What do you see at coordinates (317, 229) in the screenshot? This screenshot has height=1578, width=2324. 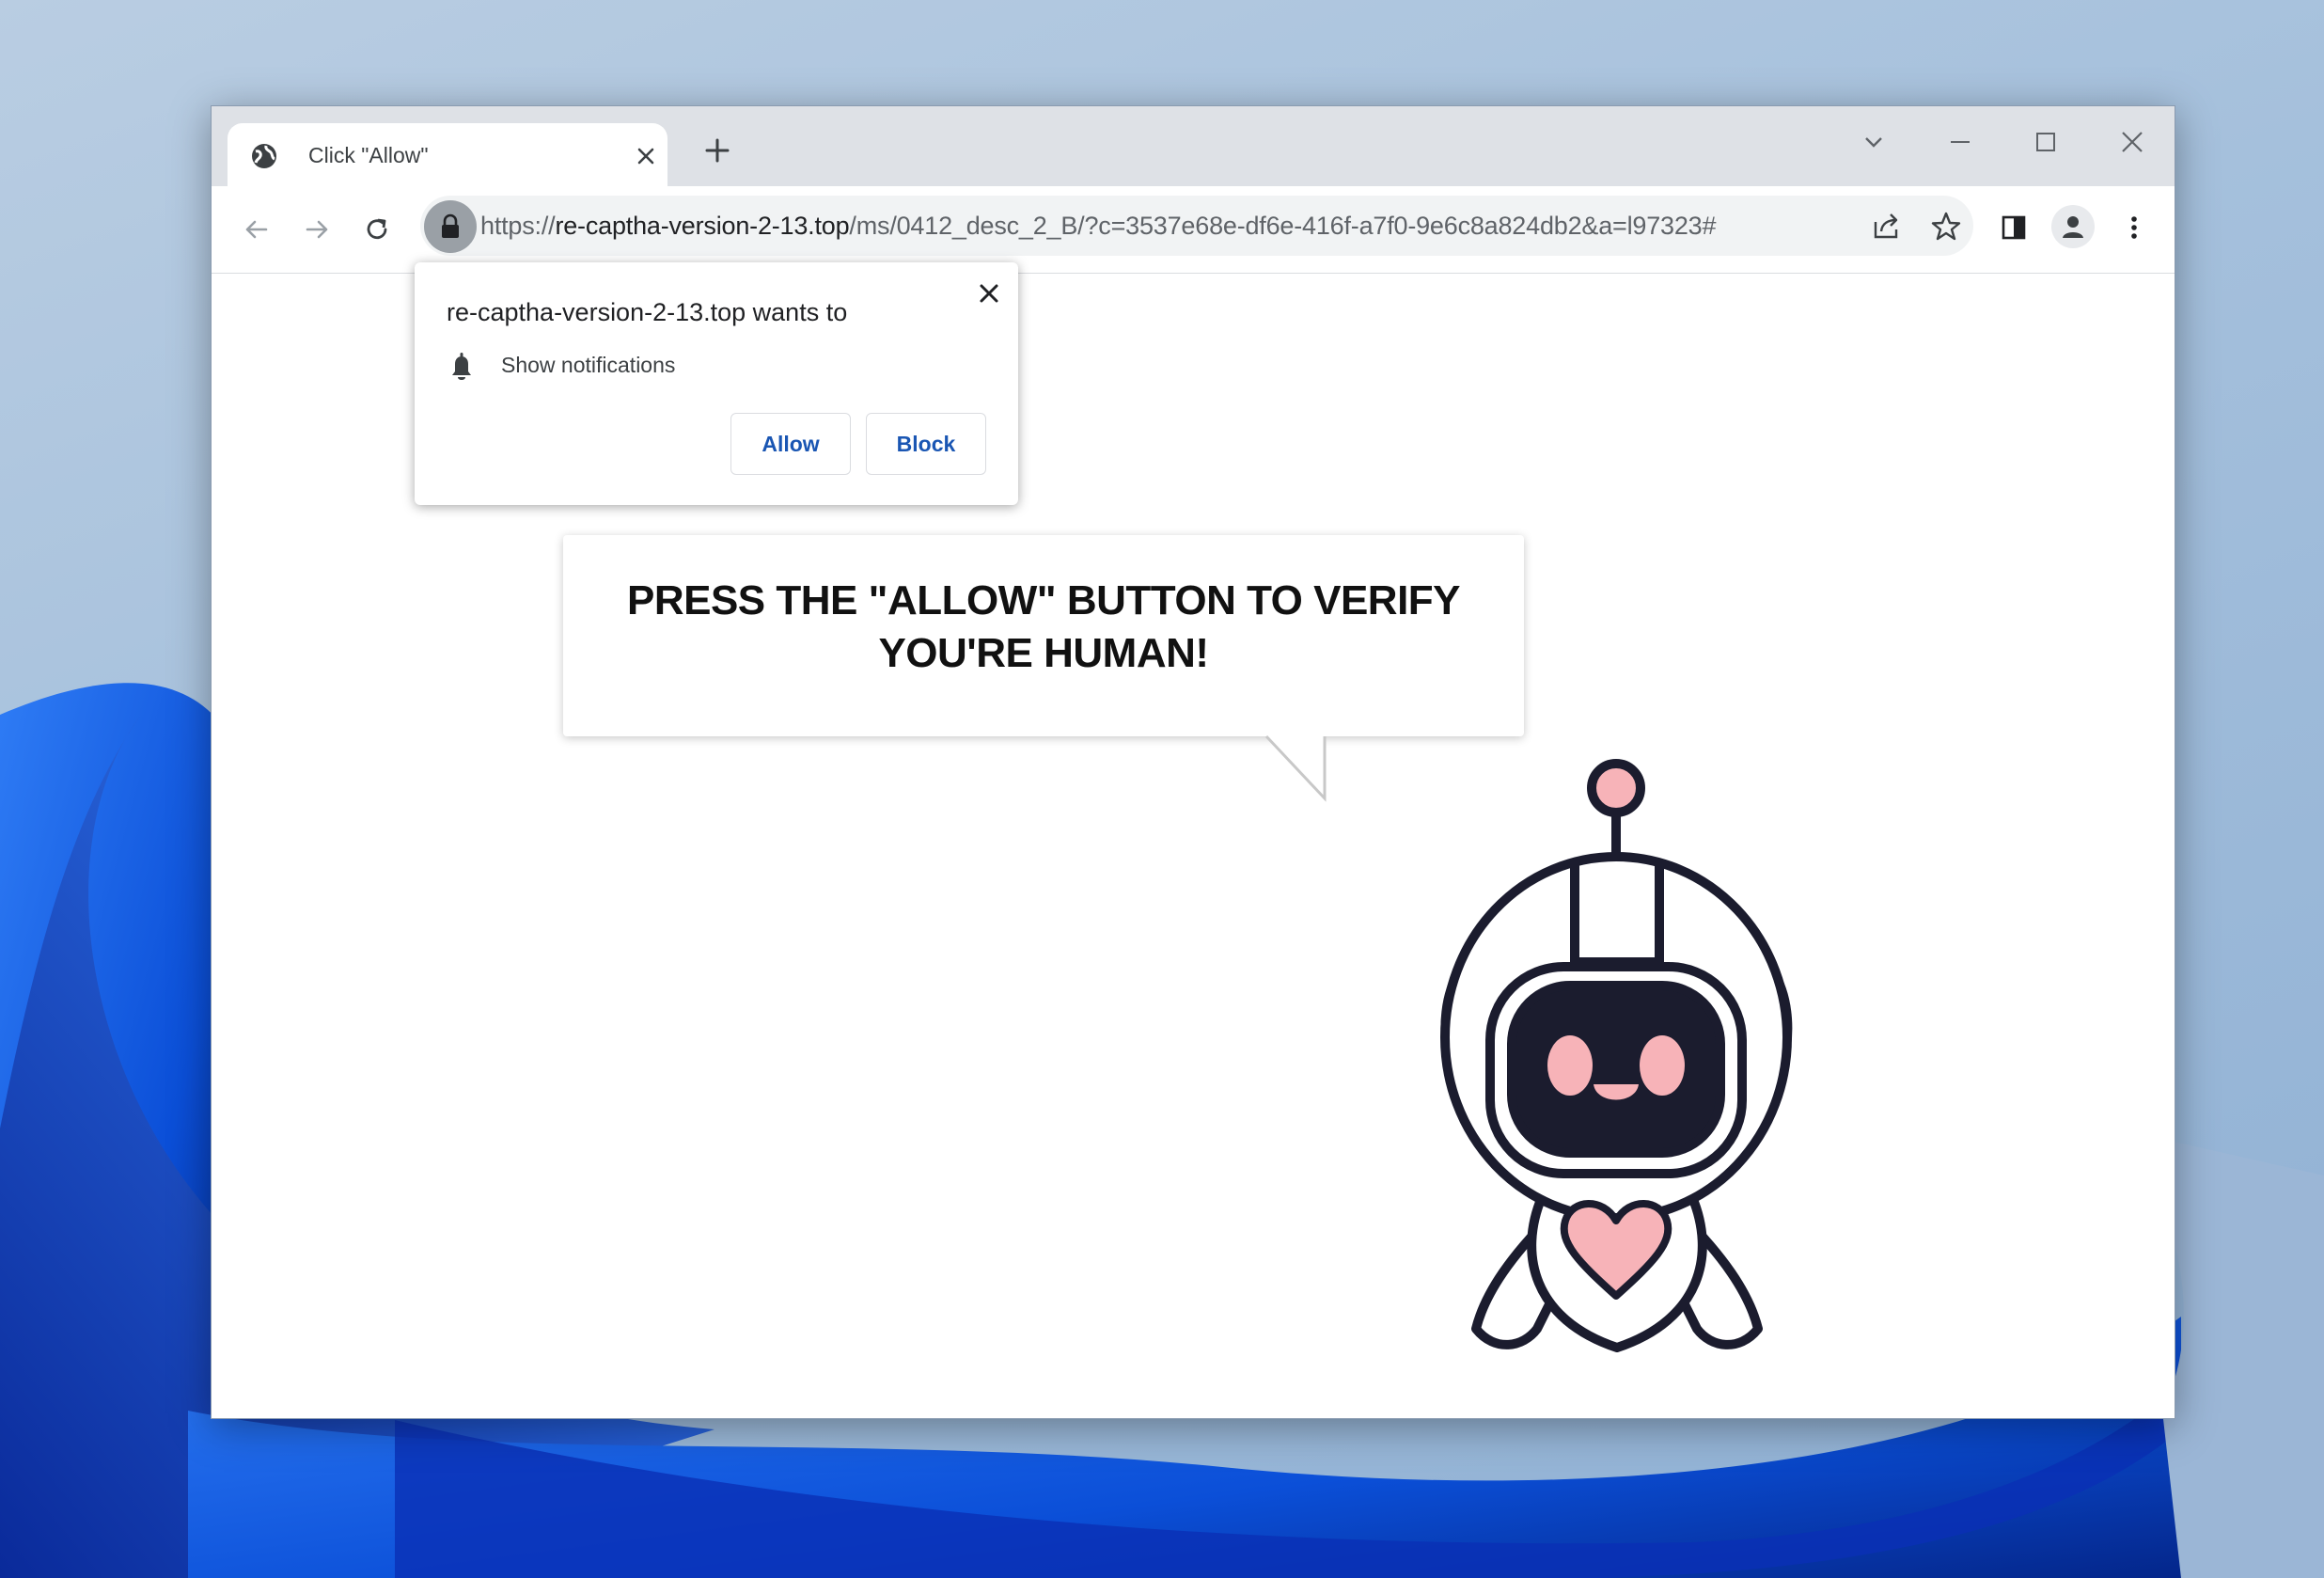 I see `forward-icon` at bounding box center [317, 229].